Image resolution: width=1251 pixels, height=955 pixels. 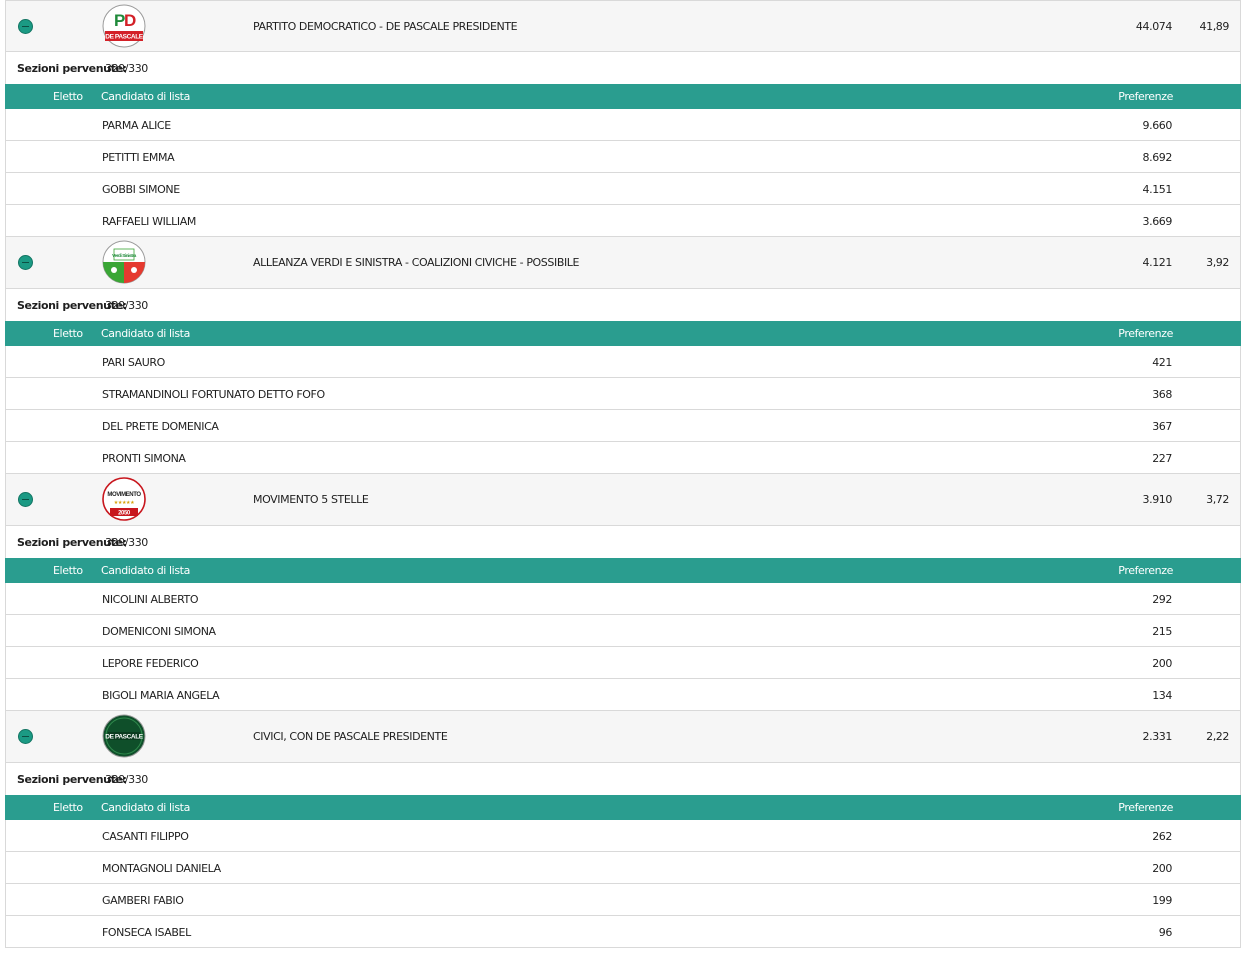 What do you see at coordinates (149, 221) in the screenshot?
I see `candidate-name: RAFFAELI WILLIAM` at bounding box center [149, 221].